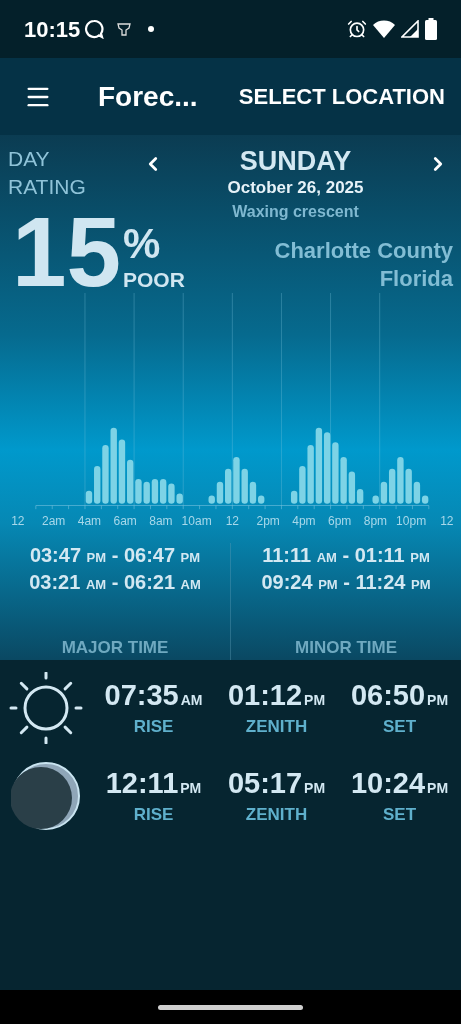 This screenshot has width=461, height=1024. Describe the element at coordinates (295, 188) in the screenshot. I see `date: October 26, 2025` at that location.